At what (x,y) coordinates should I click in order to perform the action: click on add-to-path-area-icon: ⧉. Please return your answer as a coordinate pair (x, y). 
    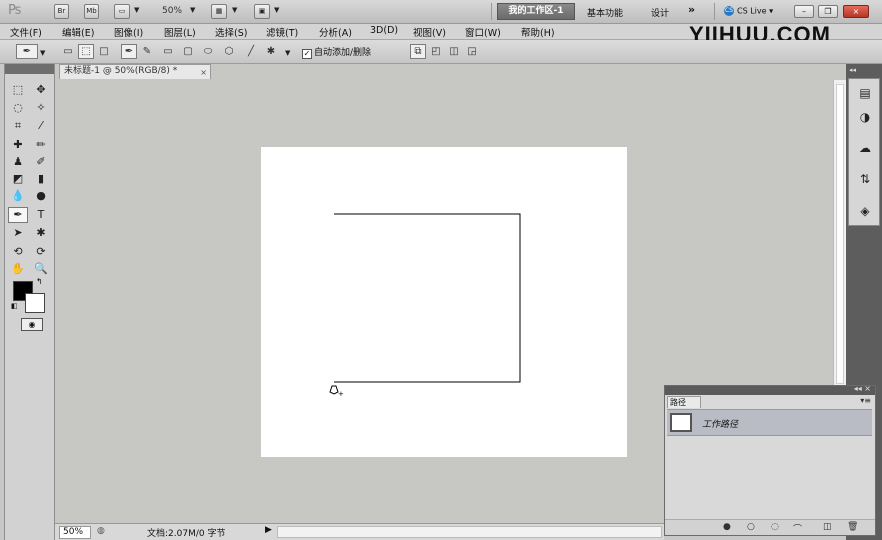
    Looking at the image, I should click on (418, 51).